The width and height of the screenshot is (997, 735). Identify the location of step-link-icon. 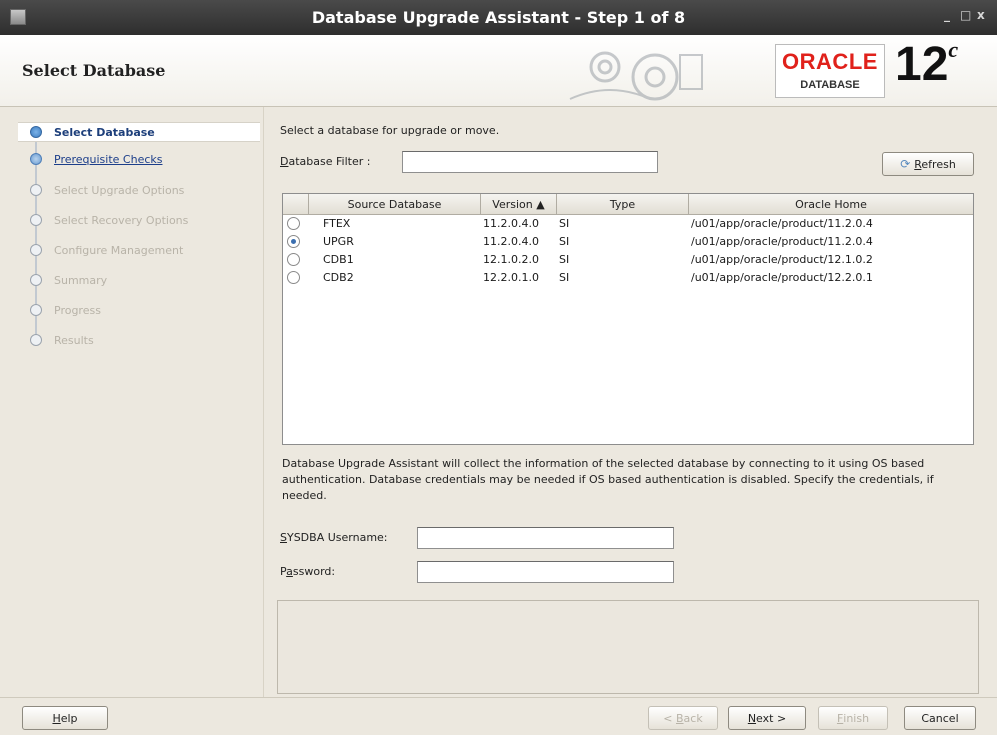
(36, 159).